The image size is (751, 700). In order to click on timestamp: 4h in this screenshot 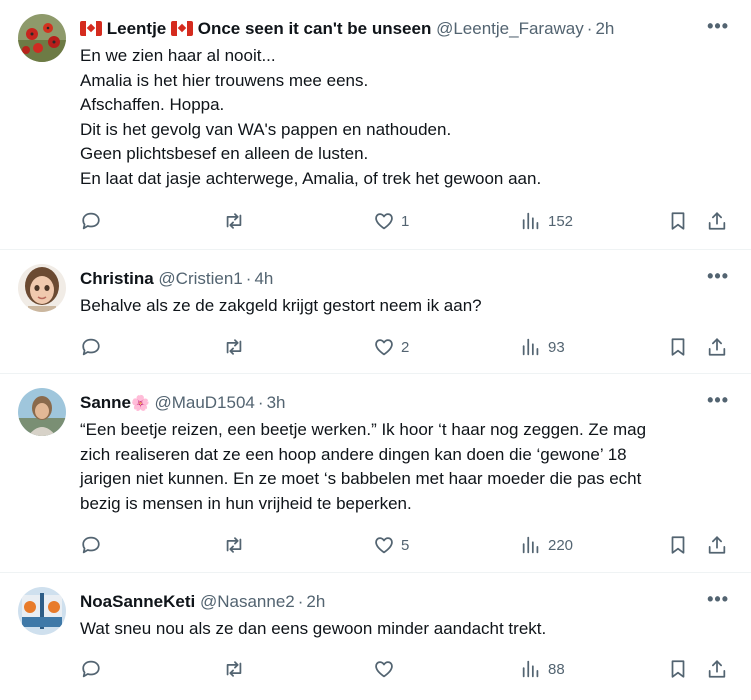, I will do `click(263, 278)`.